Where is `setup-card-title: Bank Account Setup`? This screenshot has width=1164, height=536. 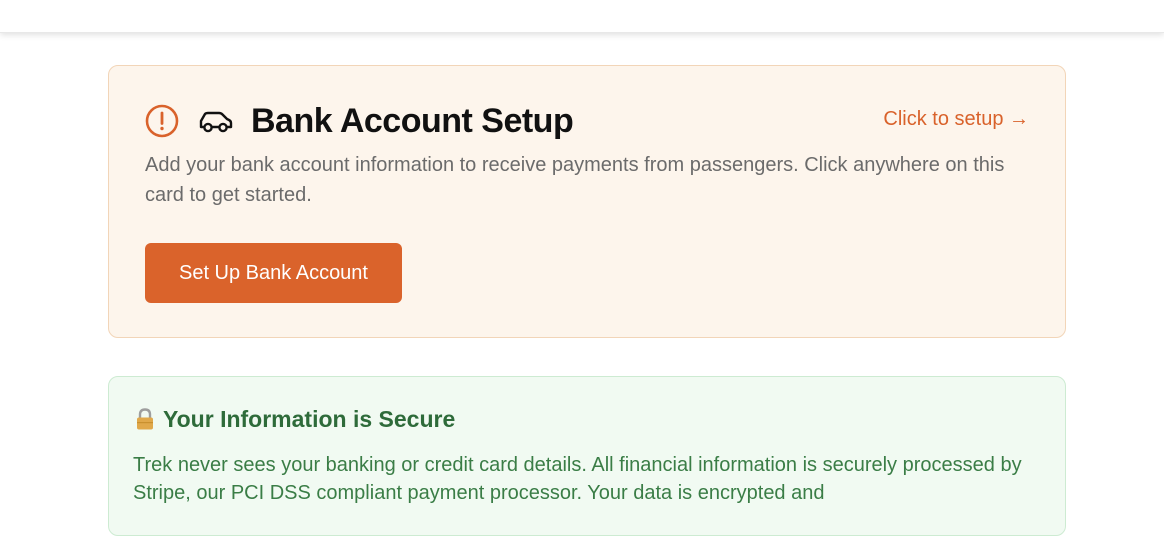 setup-card-title: Bank Account Setup is located at coordinates (412, 120).